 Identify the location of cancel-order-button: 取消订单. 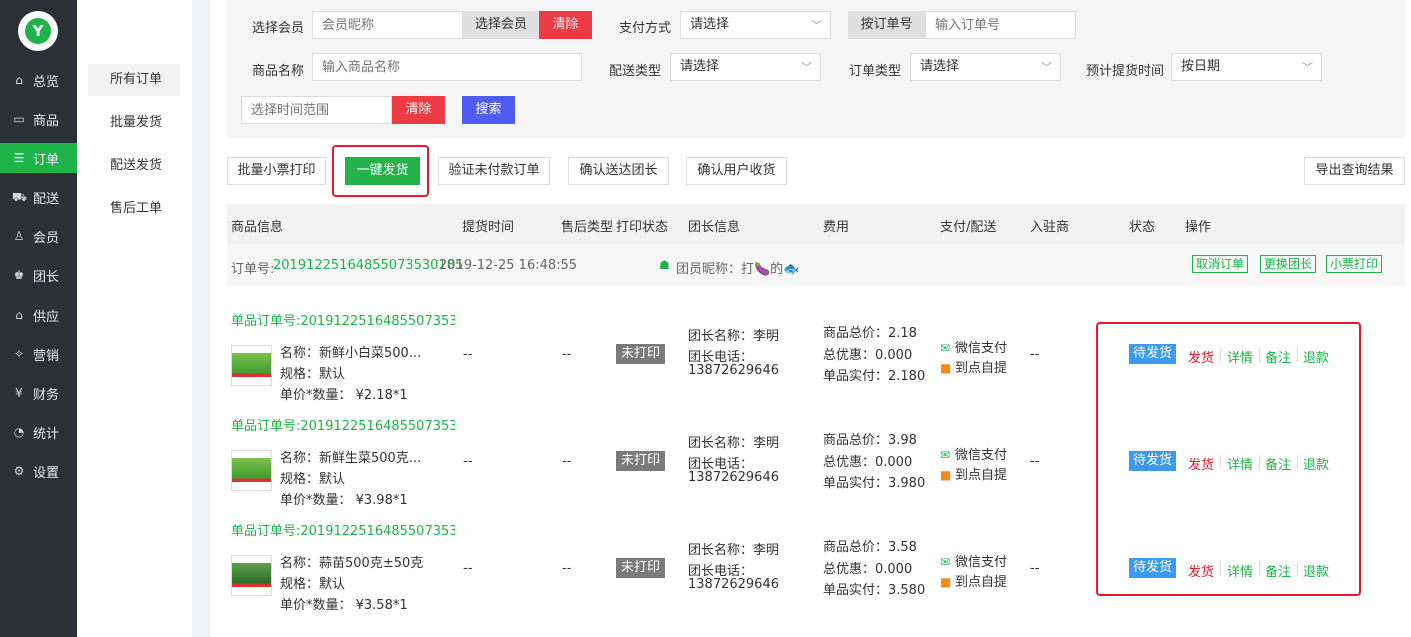
(1220, 264).